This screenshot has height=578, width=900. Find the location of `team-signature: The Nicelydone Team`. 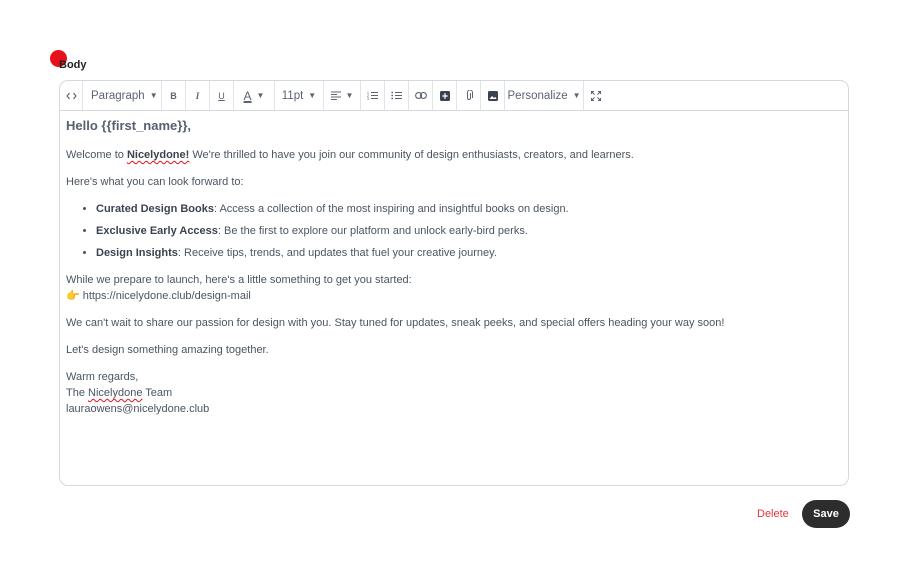

team-signature: The Nicelydone Team is located at coordinates (119, 393).